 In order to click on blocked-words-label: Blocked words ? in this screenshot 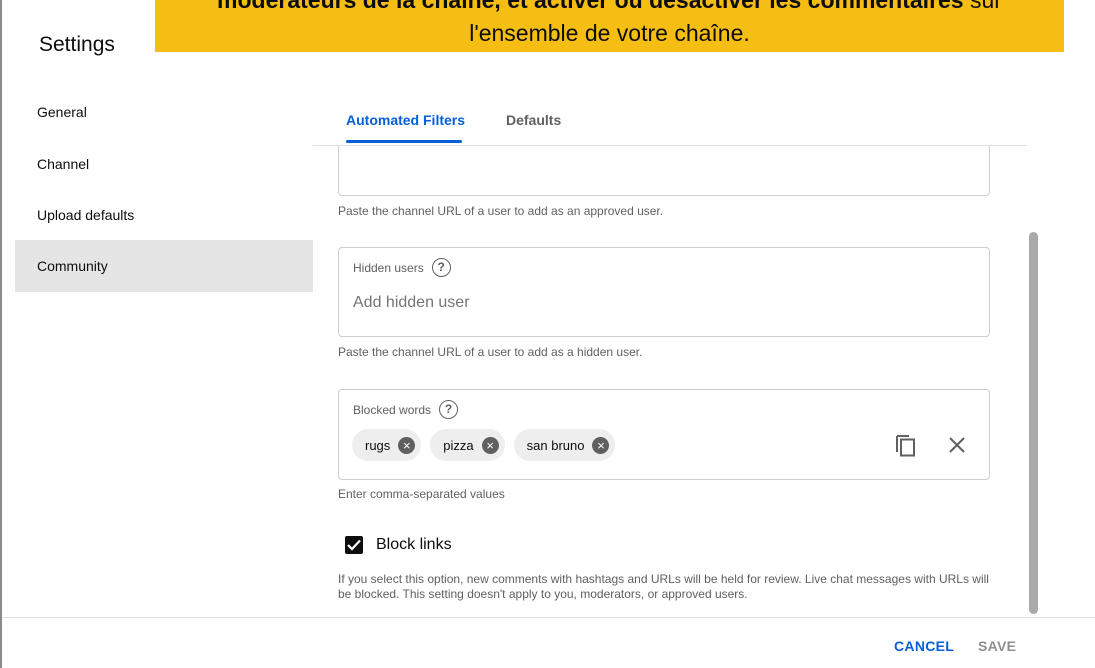, I will do `click(406, 409)`.